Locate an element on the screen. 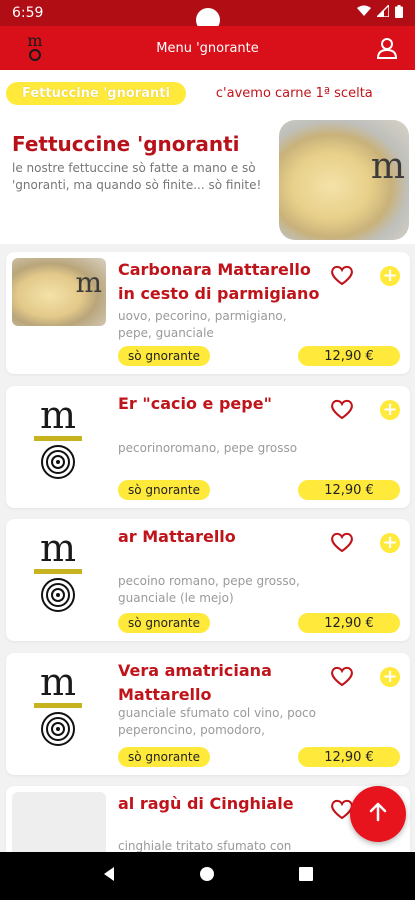 This screenshot has height=900, width=415. user-icon is located at coordinates (387, 48).